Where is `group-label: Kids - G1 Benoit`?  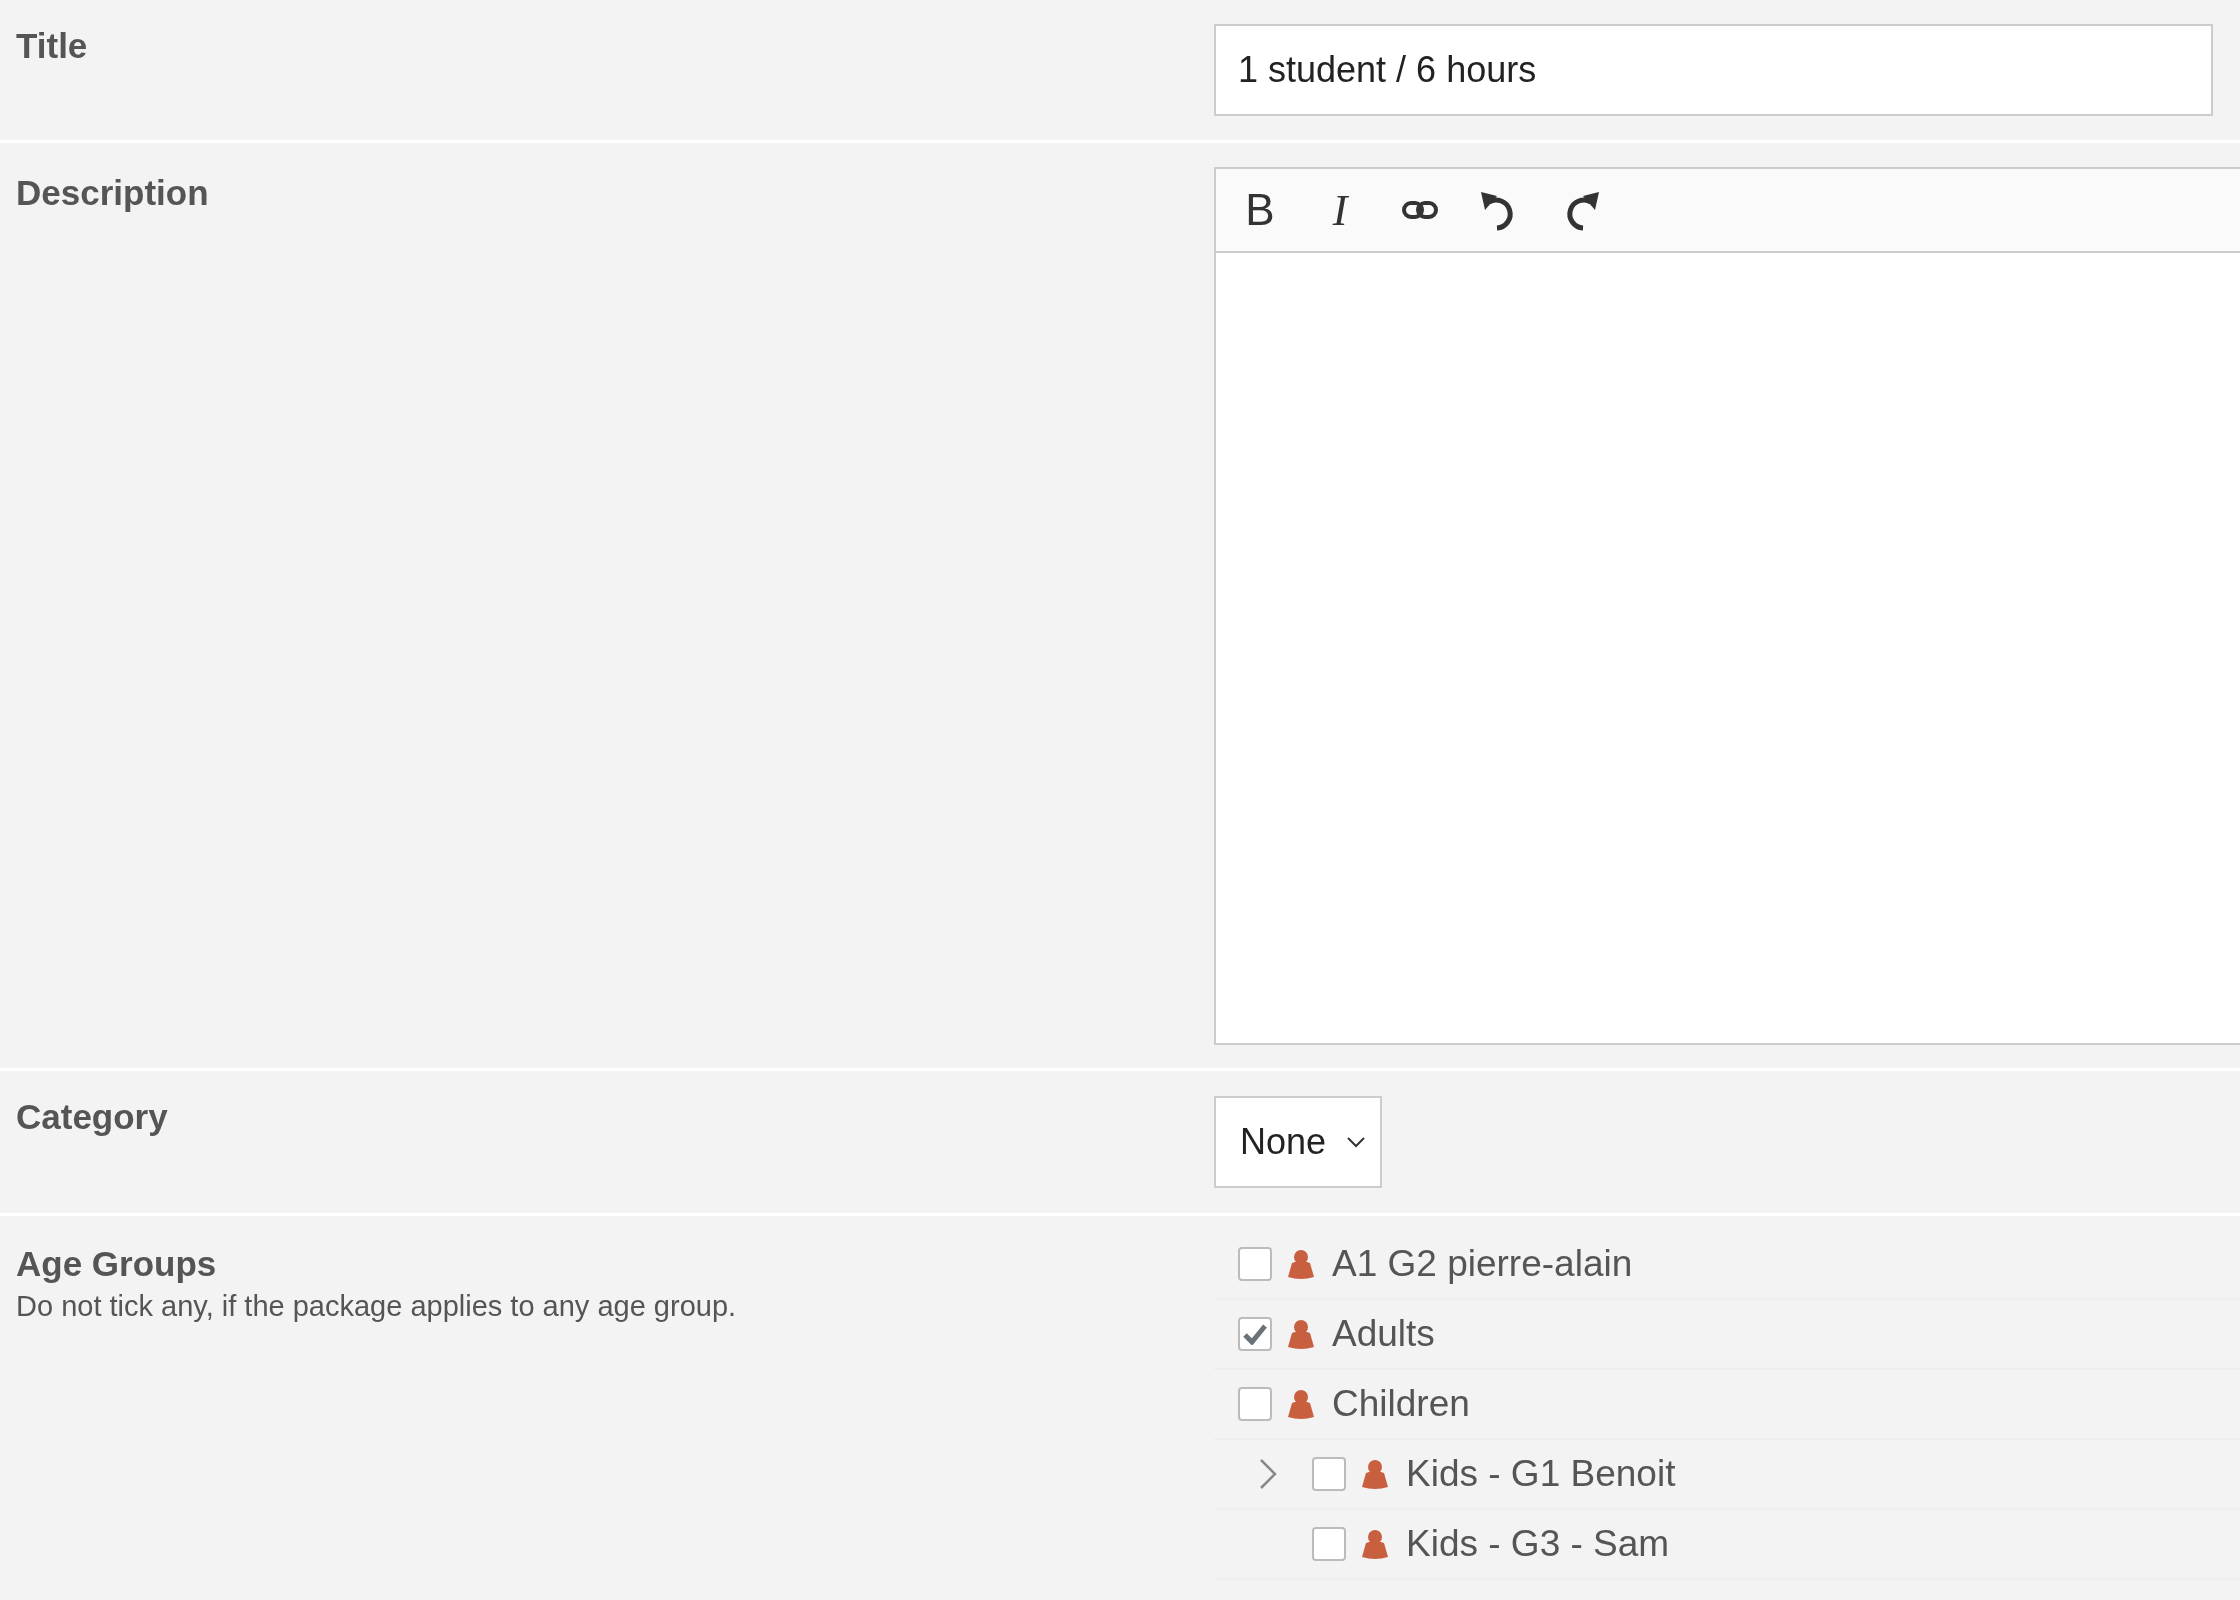
group-label: Kids - G1 Benoit is located at coordinates (1541, 1474).